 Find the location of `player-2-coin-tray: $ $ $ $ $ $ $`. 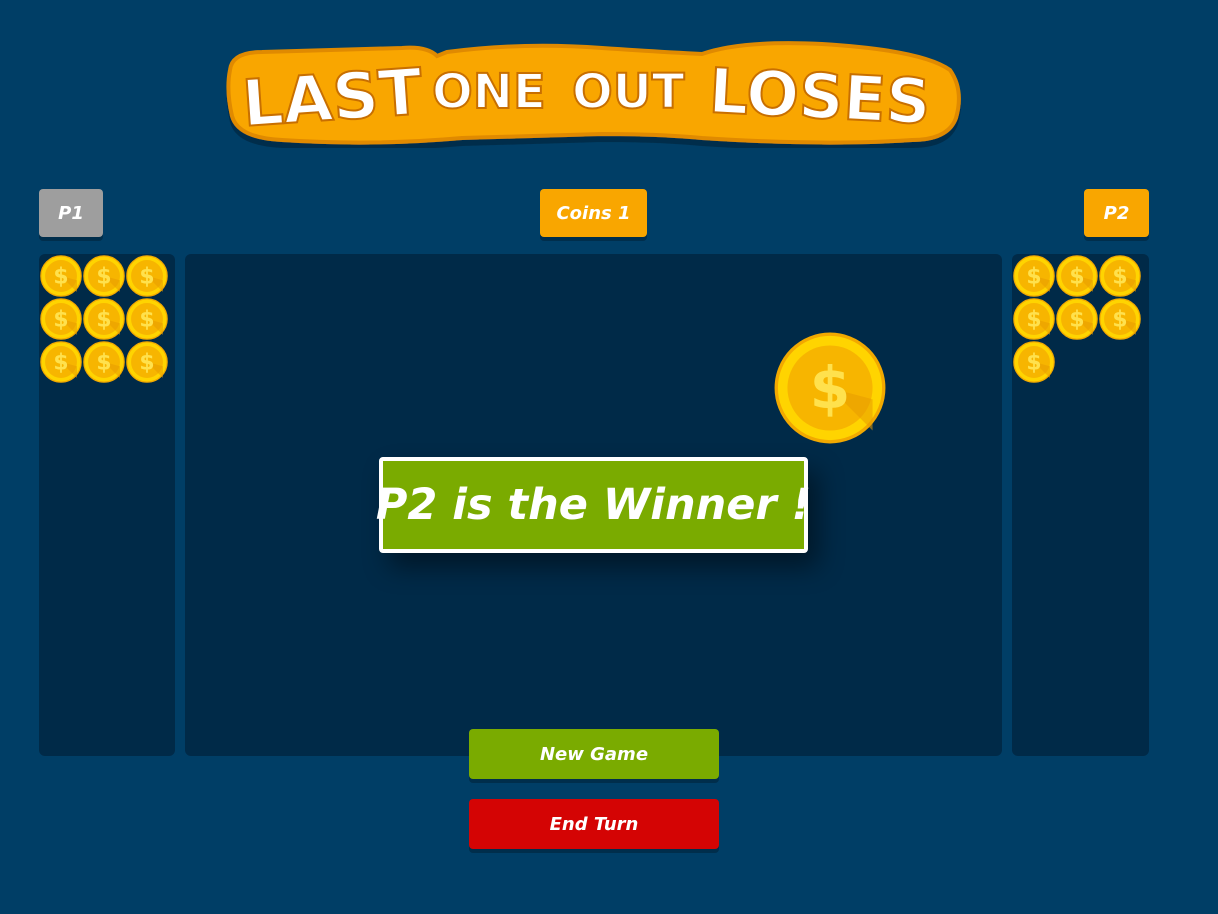

player-2-coin-tray: $ $ $ $ $ $ $ is located at coordinates (1080, 505).